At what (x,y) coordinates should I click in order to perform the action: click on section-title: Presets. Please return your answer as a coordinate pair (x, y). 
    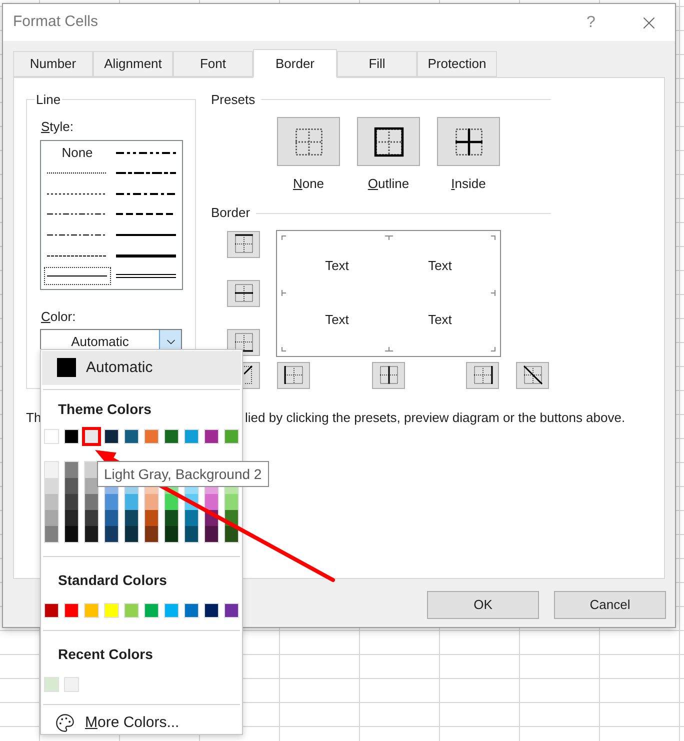
    Looking at the image, I should click on (233, 99).